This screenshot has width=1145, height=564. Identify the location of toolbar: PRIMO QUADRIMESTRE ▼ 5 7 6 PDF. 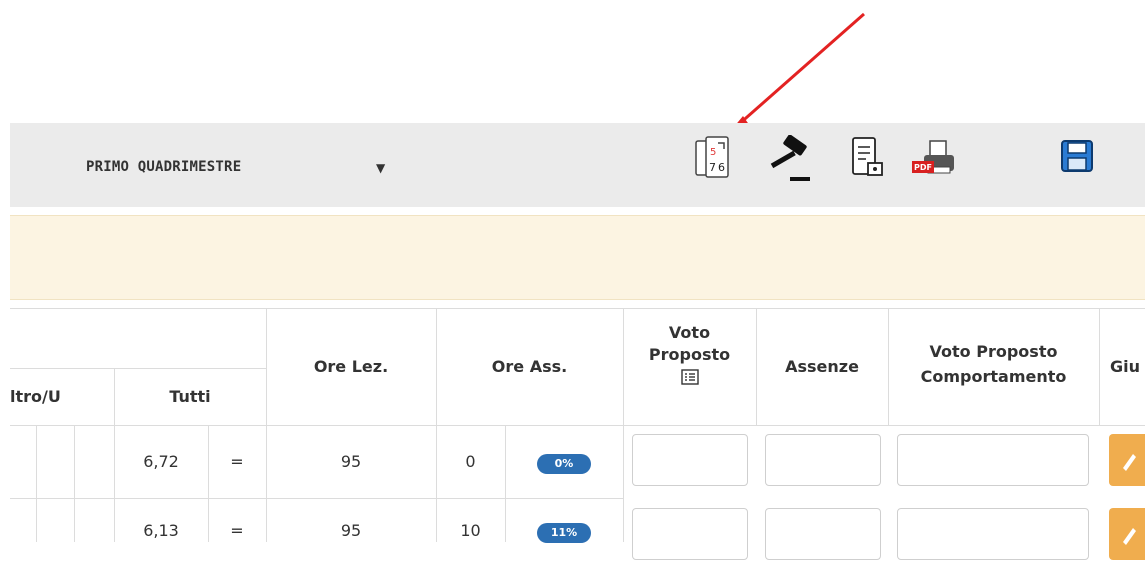
(577, 165).